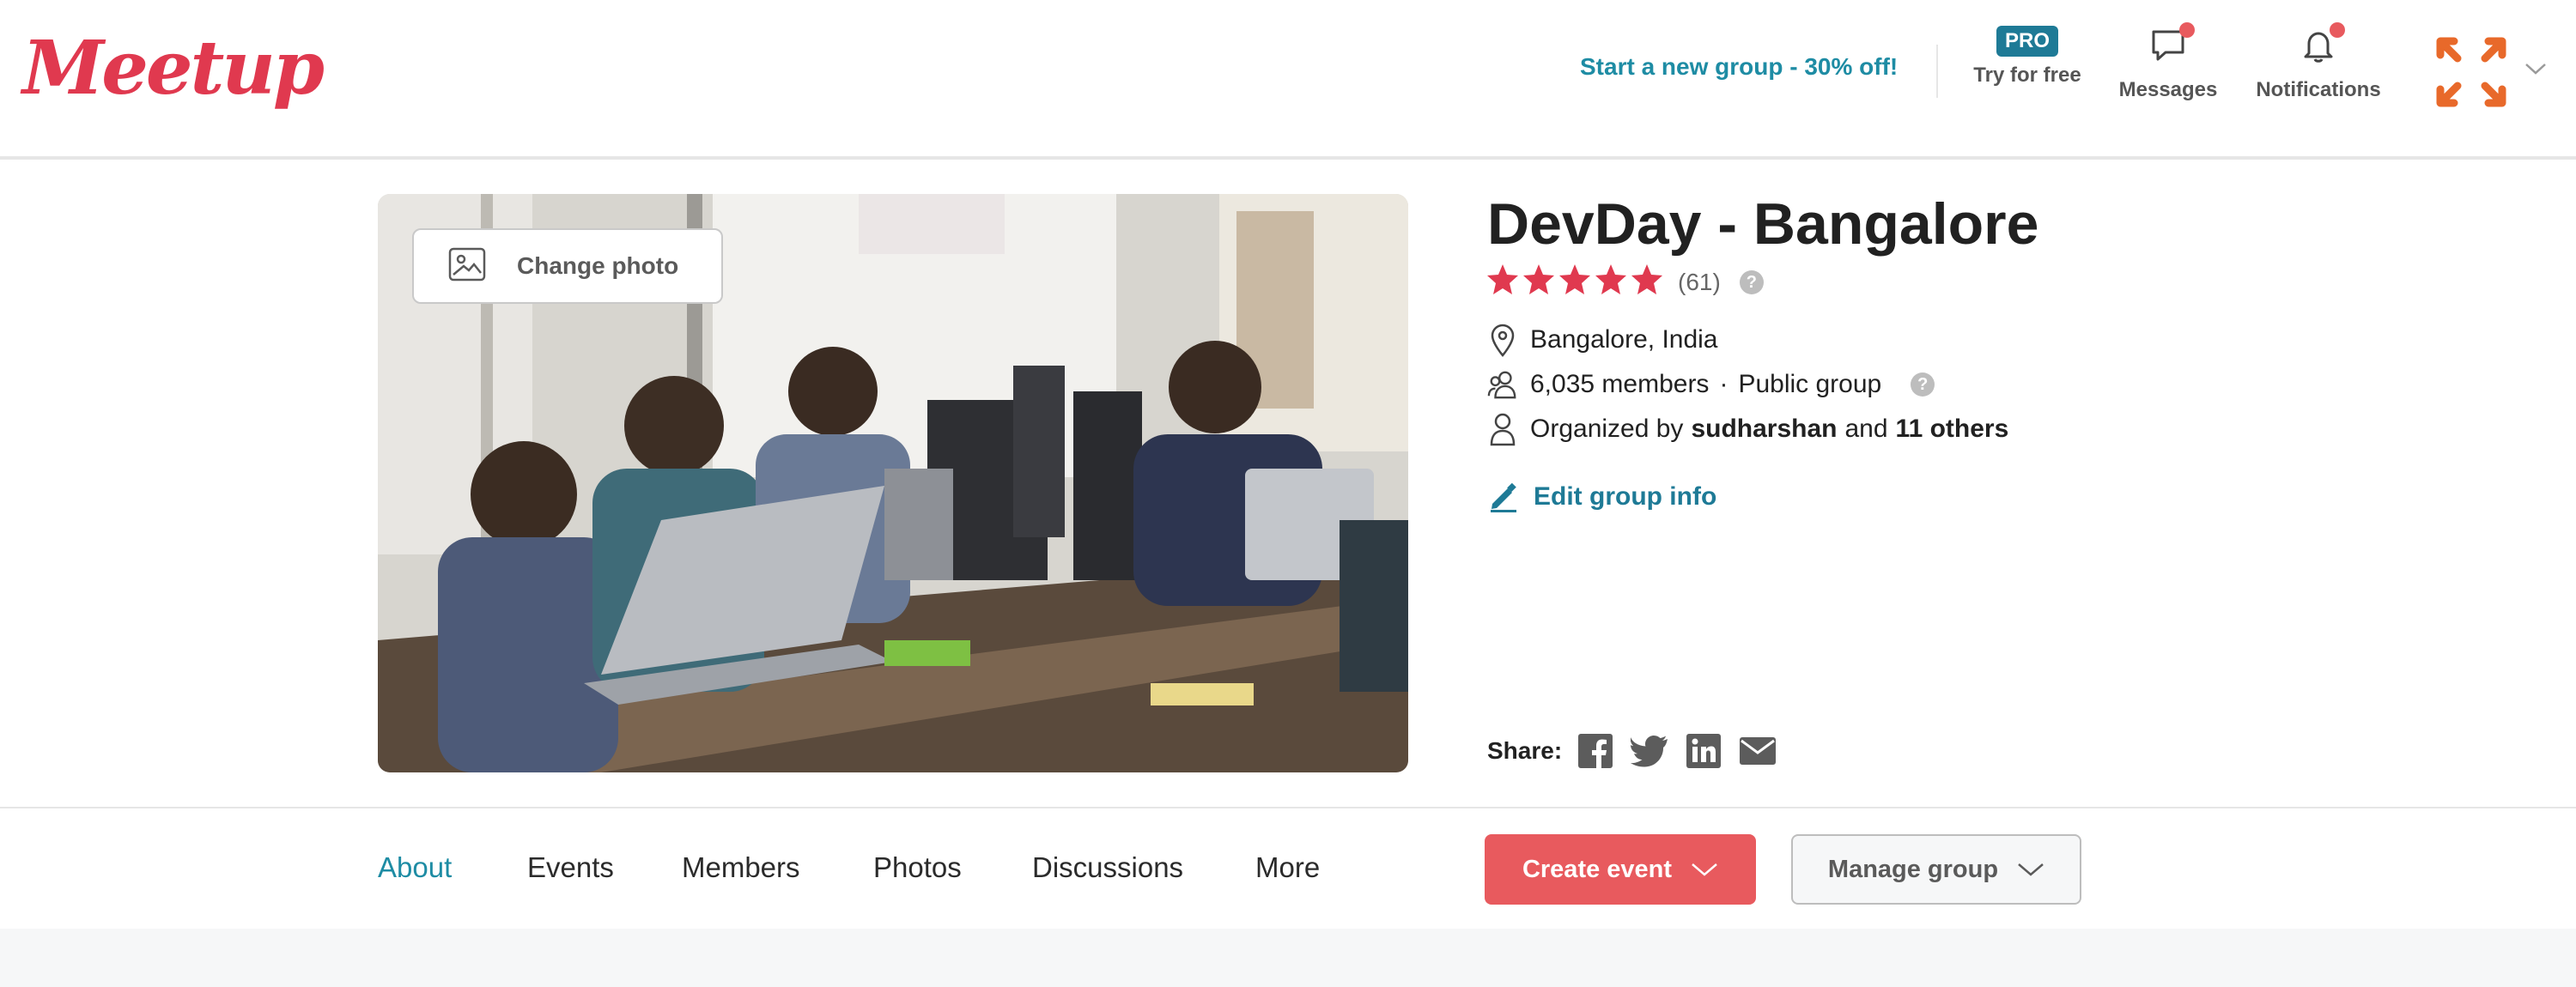 This screenshot has width=2576, height=987. I want to click on meetup-logo: Meetup, so click(174, 69).